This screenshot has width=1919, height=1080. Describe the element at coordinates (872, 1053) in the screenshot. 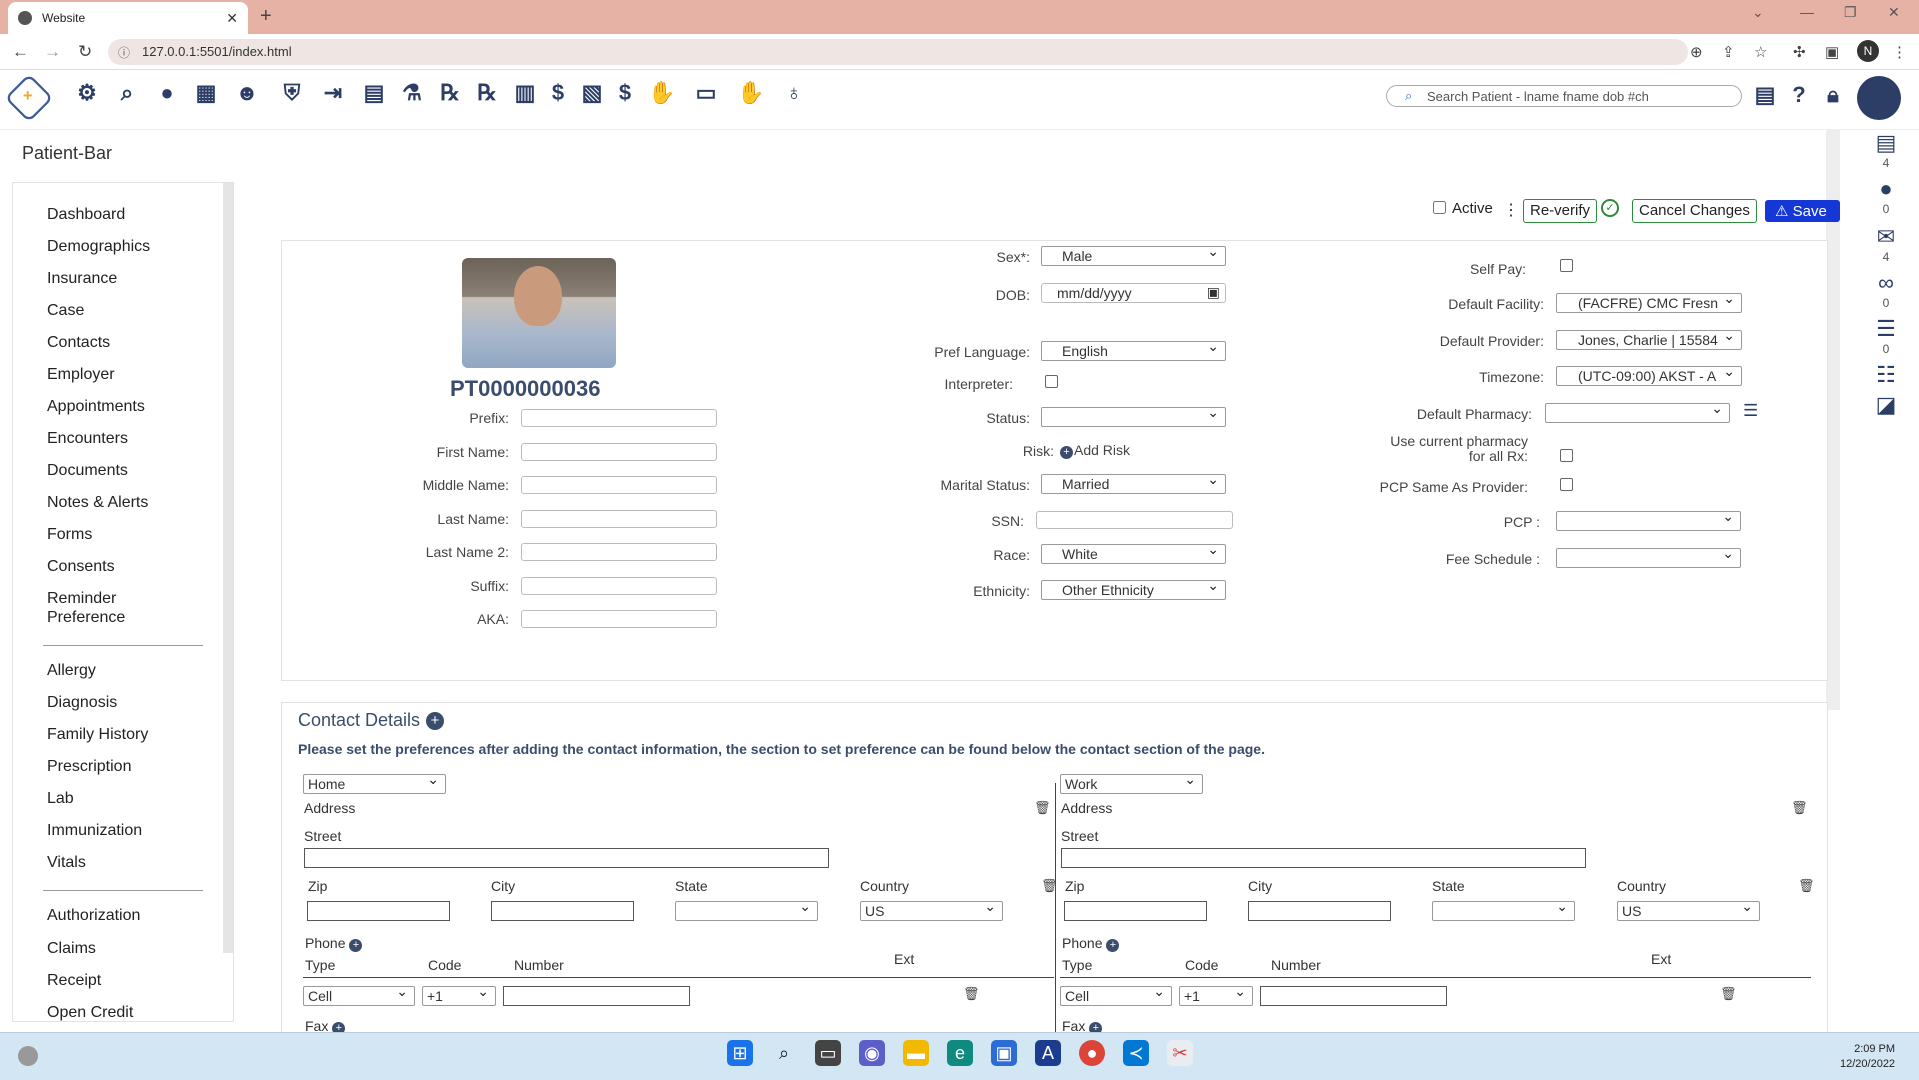

I see `chat-icon: ◉` at that location.